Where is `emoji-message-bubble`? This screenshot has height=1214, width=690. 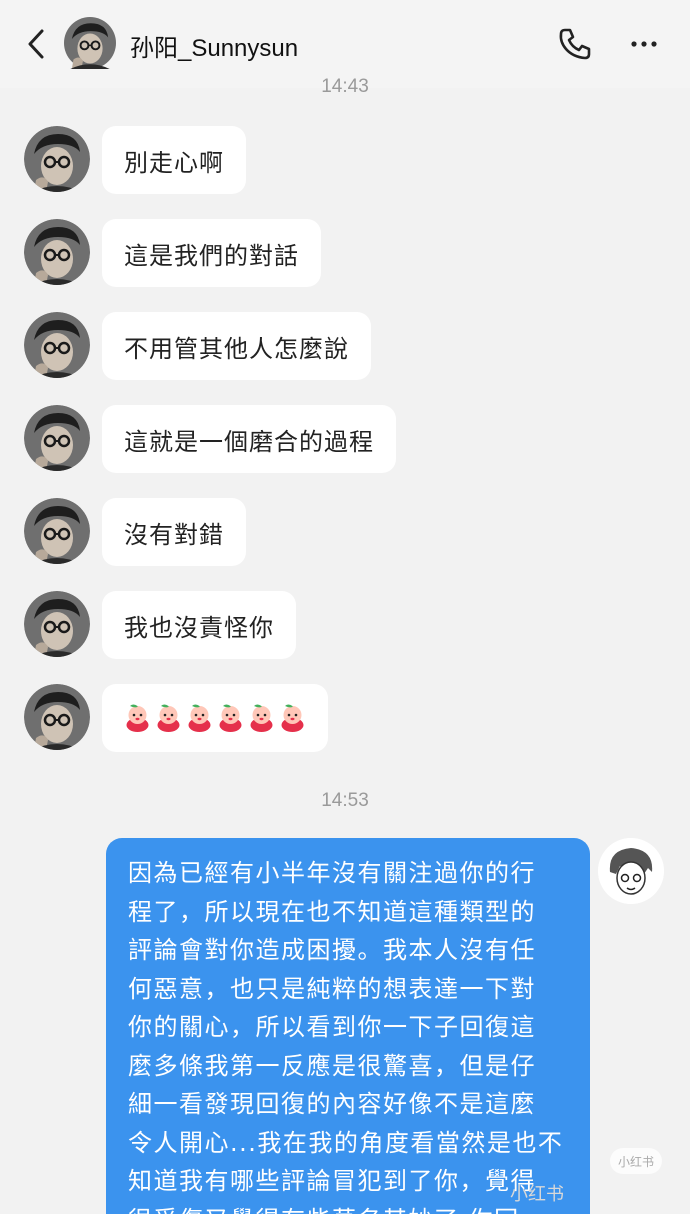 emoji-message-bubble is located at coordinates (215, 718).